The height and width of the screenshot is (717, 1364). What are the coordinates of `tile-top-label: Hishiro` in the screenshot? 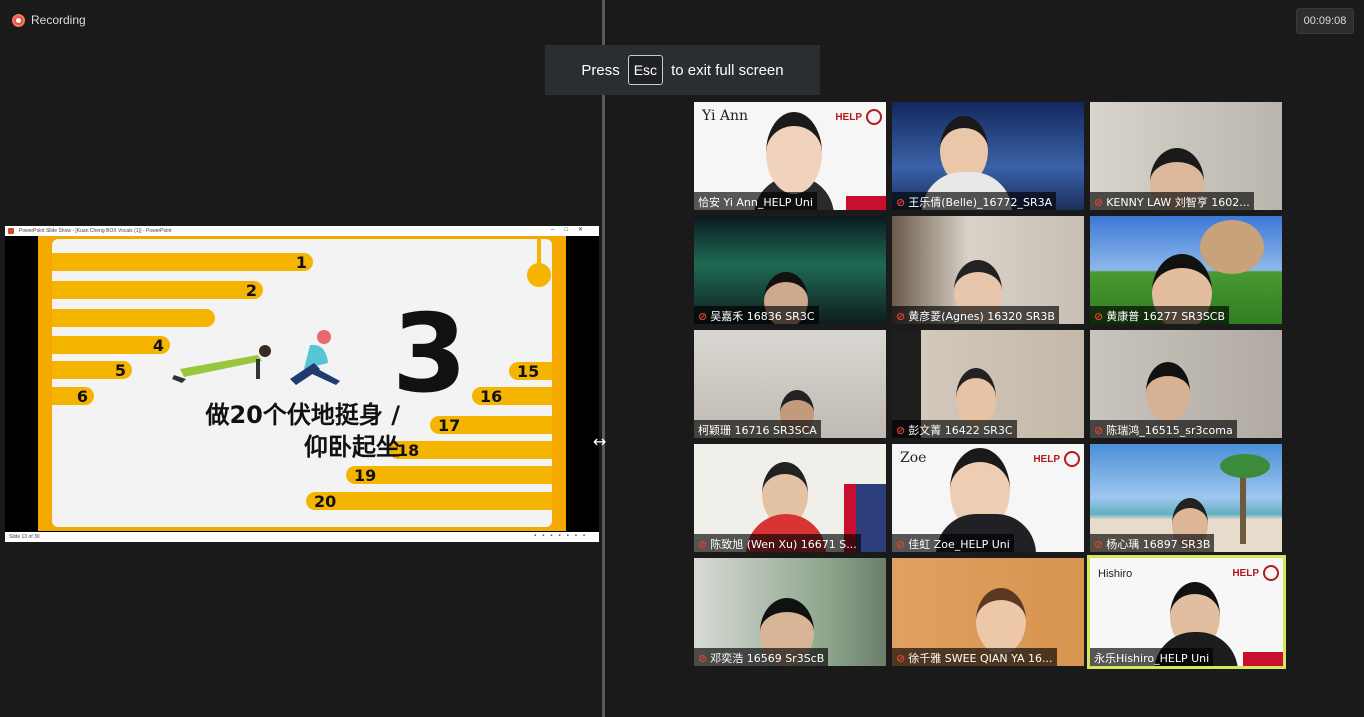 It's located at (1115, 574).